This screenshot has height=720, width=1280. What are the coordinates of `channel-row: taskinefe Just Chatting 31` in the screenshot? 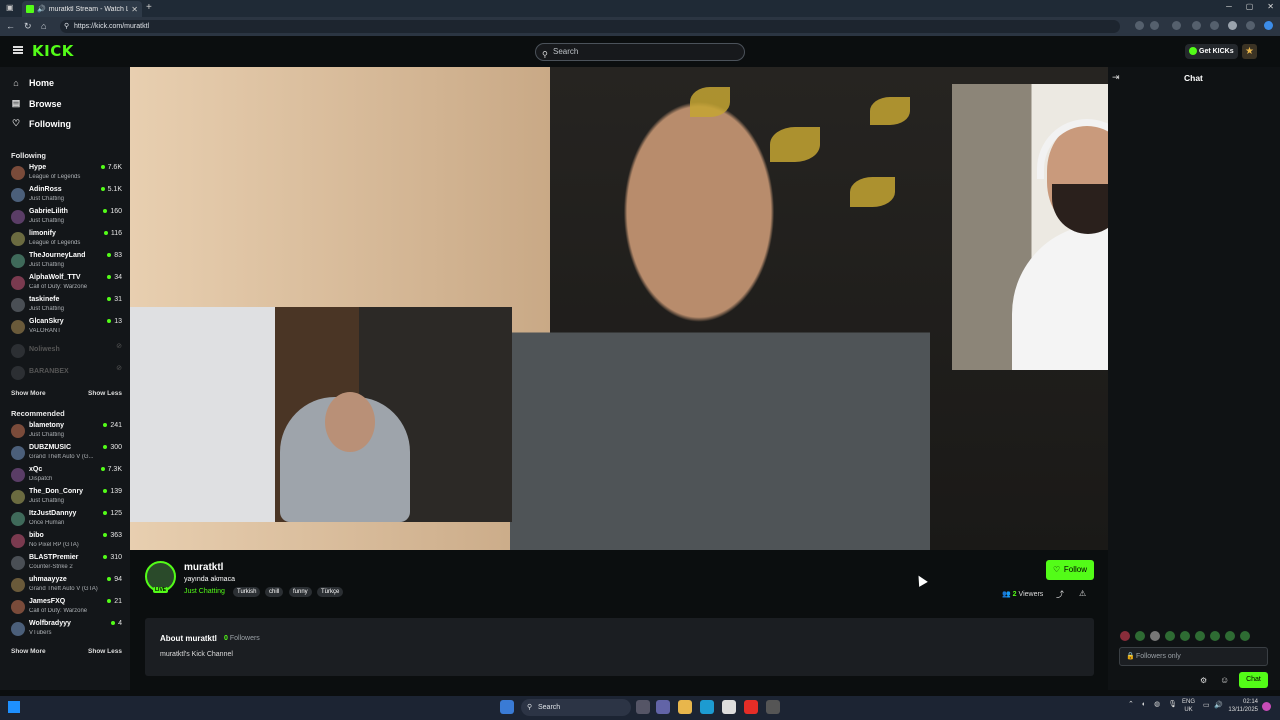 It's located at (66, 305).